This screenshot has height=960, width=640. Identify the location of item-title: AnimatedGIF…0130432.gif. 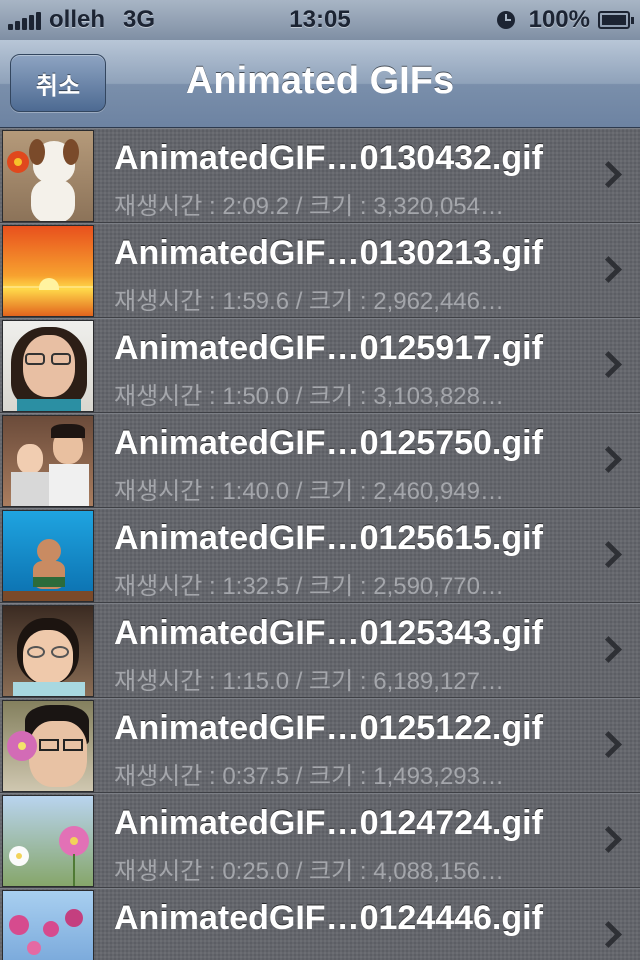
(328, 158).